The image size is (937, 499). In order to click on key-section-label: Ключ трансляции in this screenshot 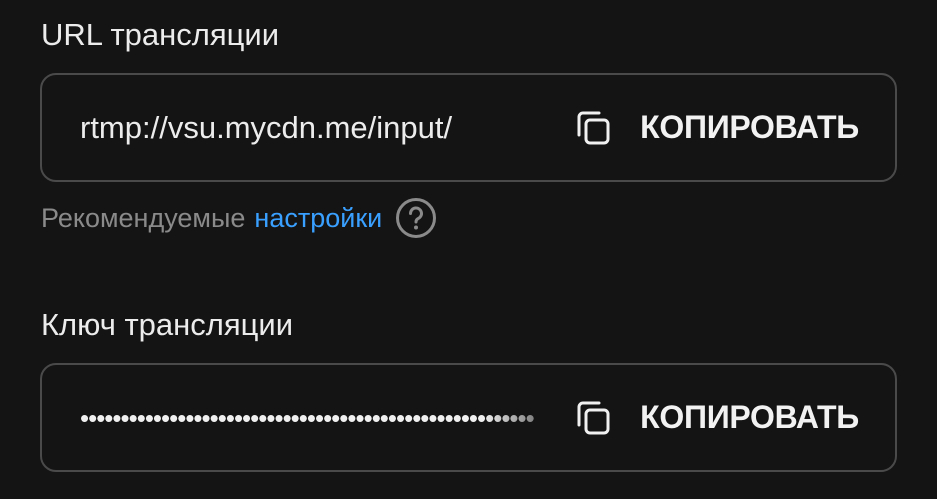, I will do `click(167, 324)`.